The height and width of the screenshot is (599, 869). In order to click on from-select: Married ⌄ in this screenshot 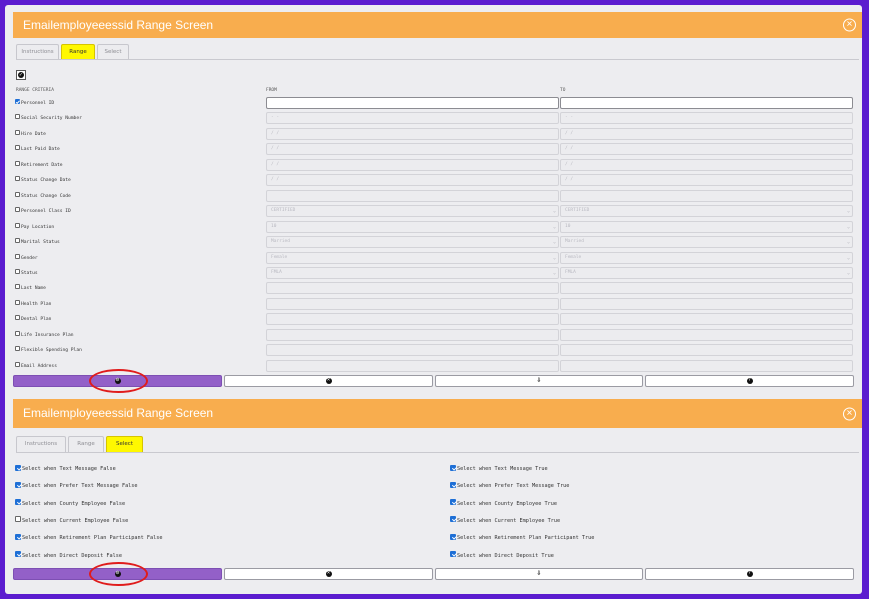, I will do `click(412, 242)`.